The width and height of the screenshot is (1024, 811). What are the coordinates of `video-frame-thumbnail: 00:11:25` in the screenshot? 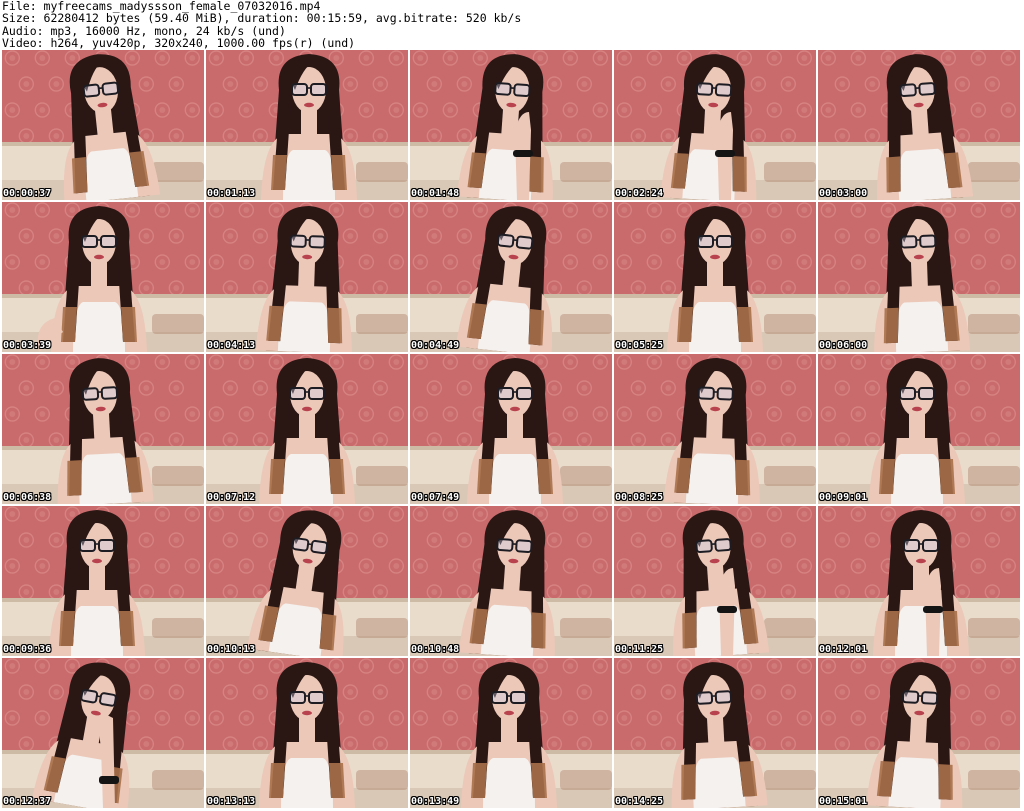 It's located at (715, 581).